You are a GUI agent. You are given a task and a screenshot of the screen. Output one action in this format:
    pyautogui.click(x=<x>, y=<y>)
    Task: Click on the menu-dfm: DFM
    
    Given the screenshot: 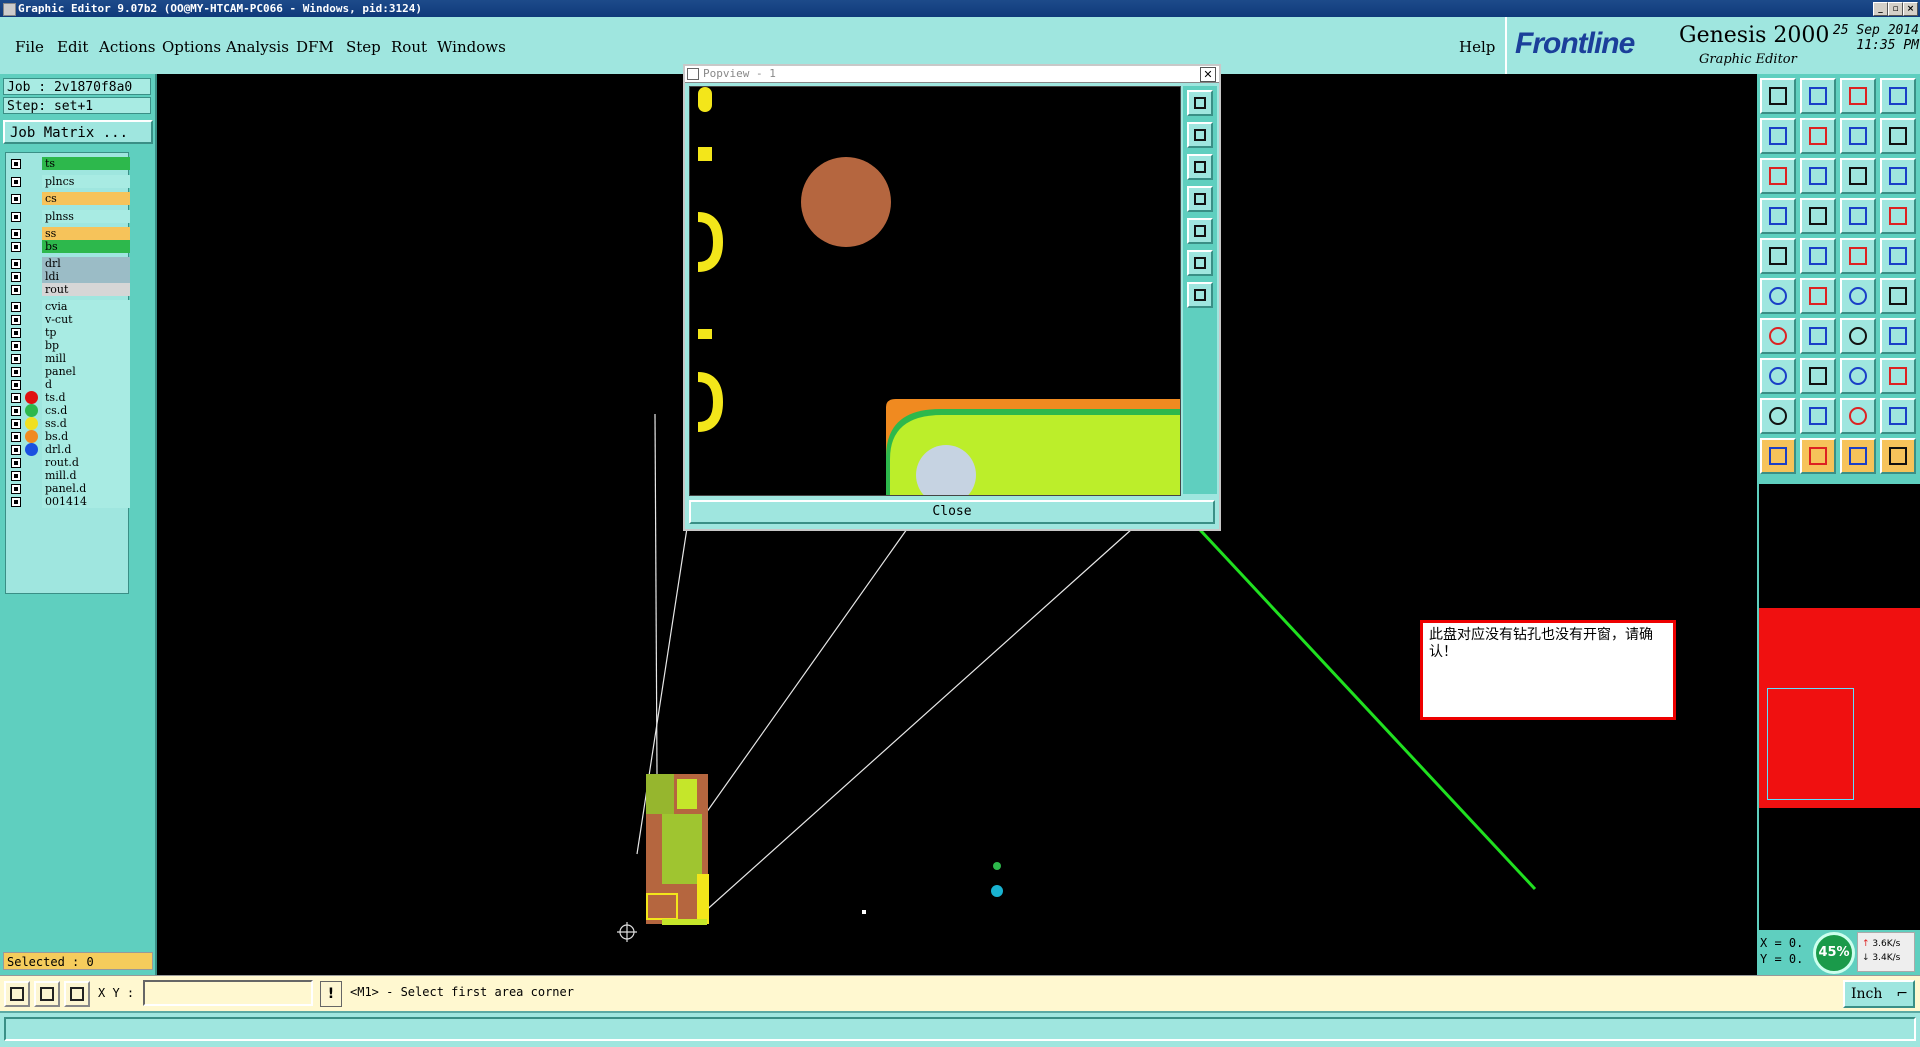 What is the action you would take?
    pyautogui.click(x=315, y=47)
    